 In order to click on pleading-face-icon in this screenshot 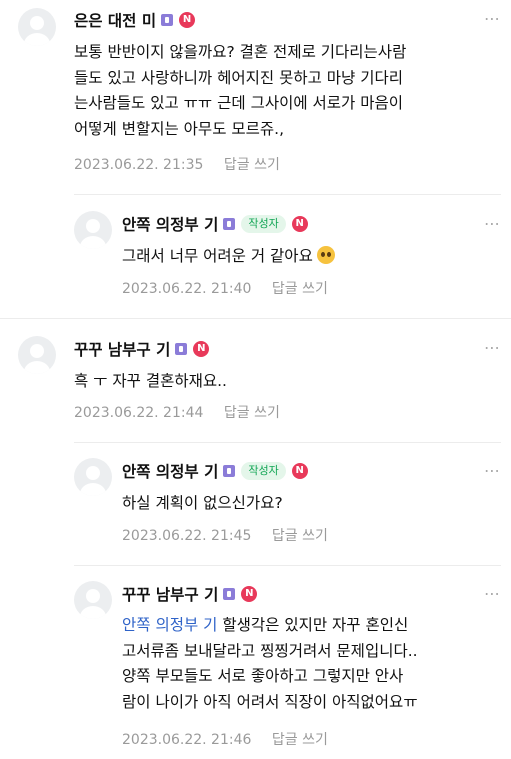, I will do `click(325, 255)`.